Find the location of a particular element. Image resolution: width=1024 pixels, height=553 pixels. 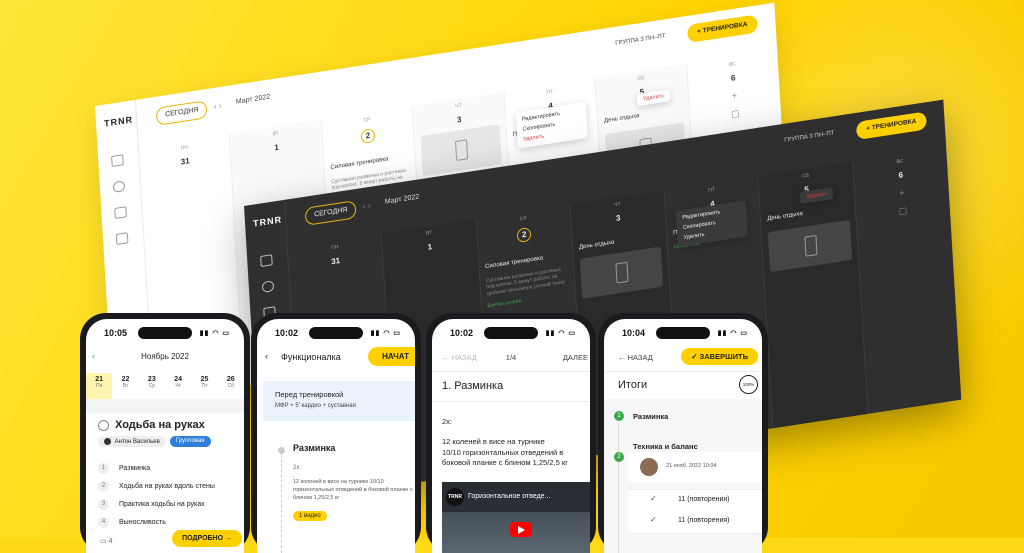

pre-workout-title: Перед тренировкой is located at coordinates (309, 394).